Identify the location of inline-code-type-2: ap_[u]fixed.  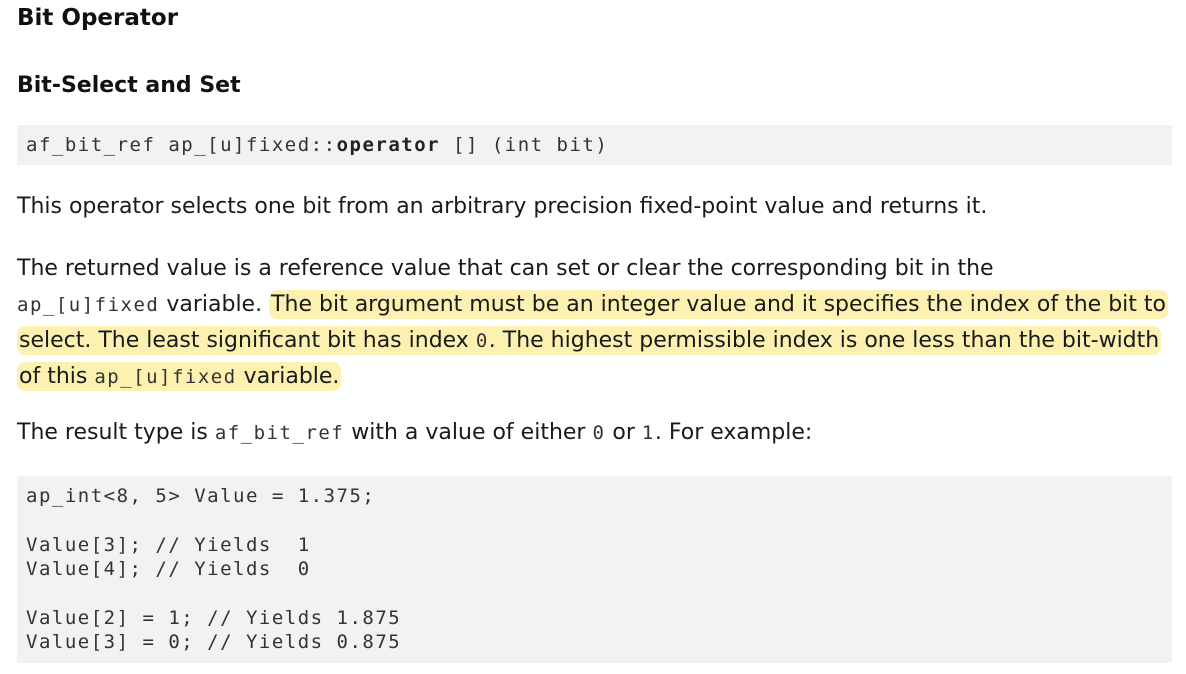
(165, 377).